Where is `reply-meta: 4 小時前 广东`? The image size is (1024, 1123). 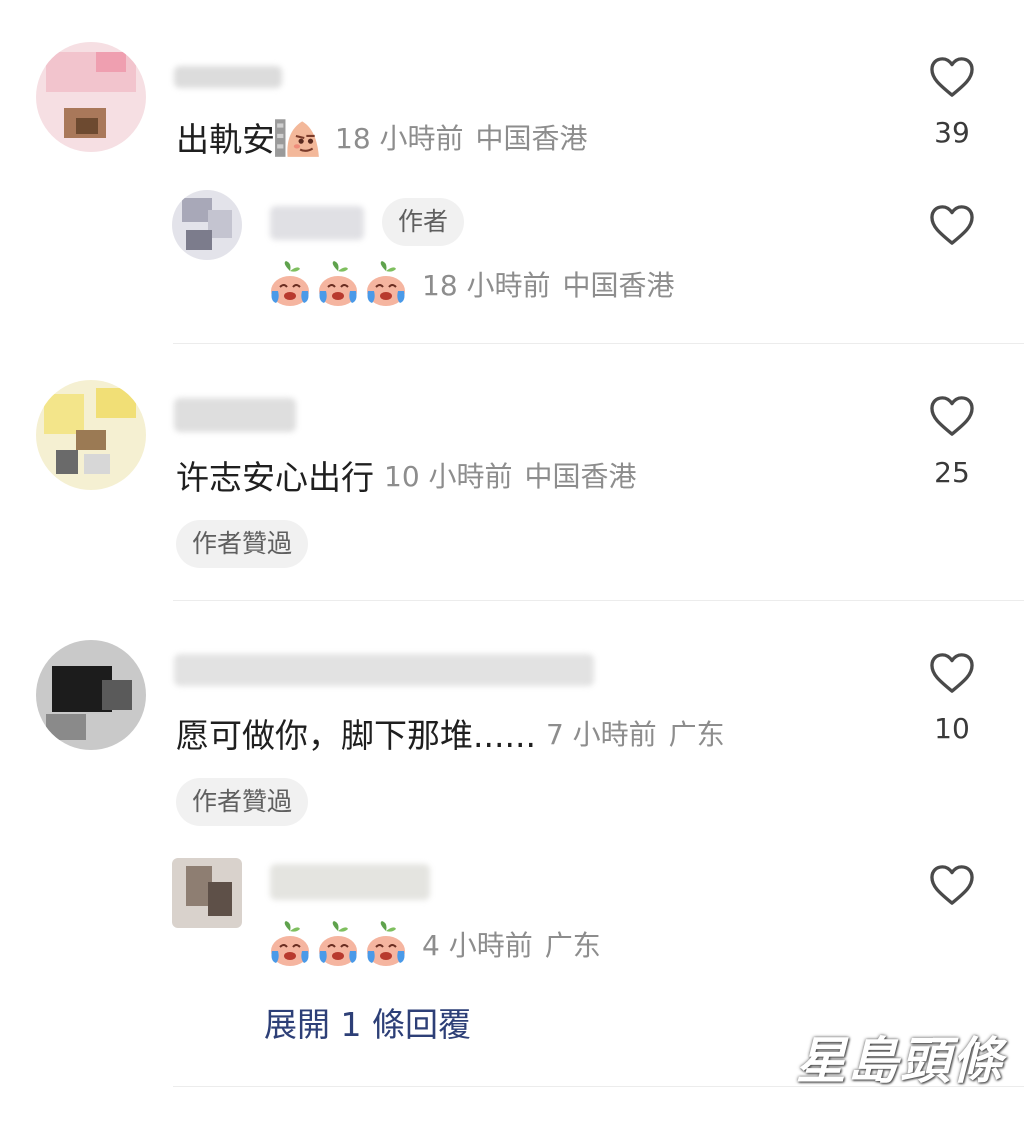 reply-meta: 4 小時前 广东 is located at coordinates (511, 944).